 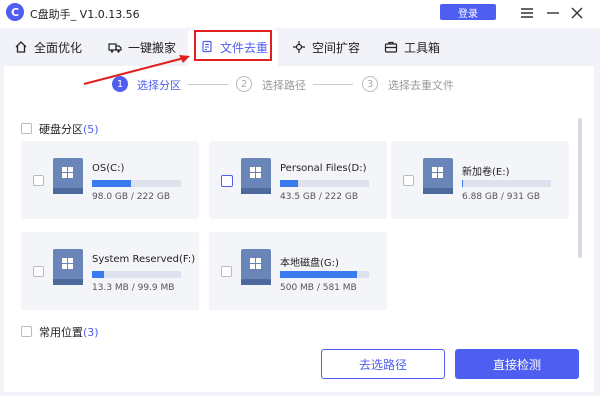 I want to click on drive-name: System Reserved(F:), so click(x=144, y=259).